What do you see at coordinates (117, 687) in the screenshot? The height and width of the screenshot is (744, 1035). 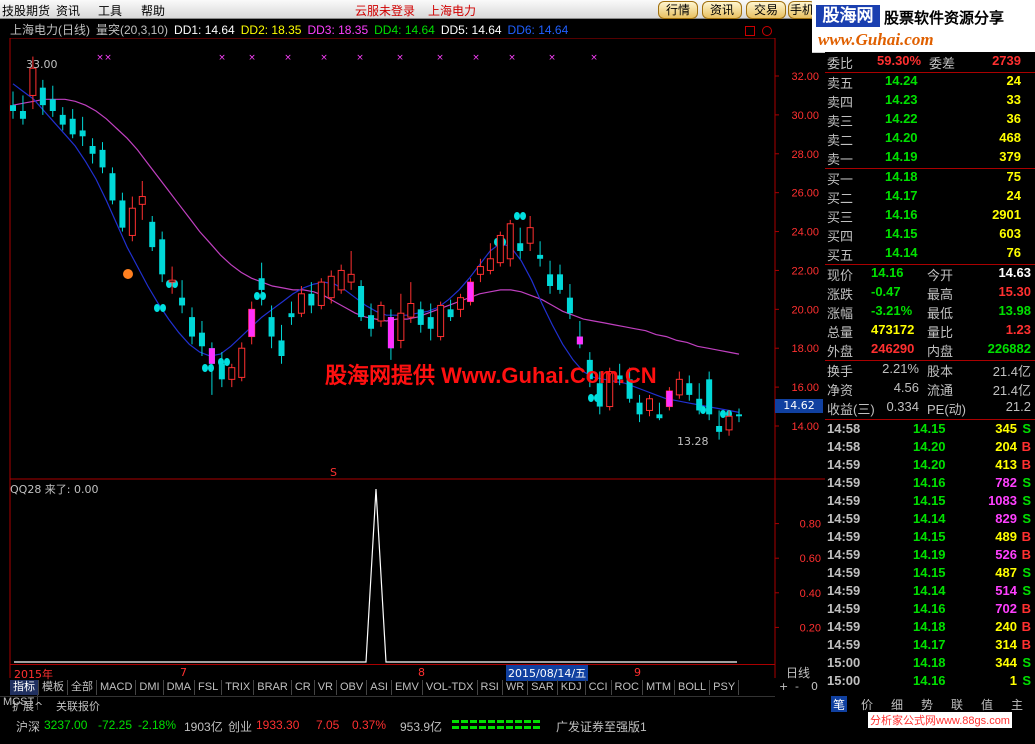 I see `indicator-tab-3: MACD` at bounding box center [117, 687].